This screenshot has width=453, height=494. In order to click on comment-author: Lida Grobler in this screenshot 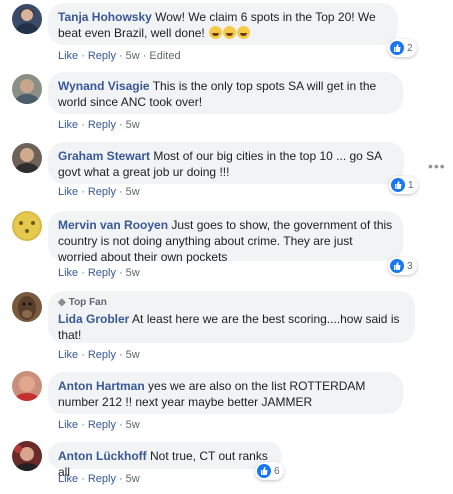, I will do `click(93, 319)`.